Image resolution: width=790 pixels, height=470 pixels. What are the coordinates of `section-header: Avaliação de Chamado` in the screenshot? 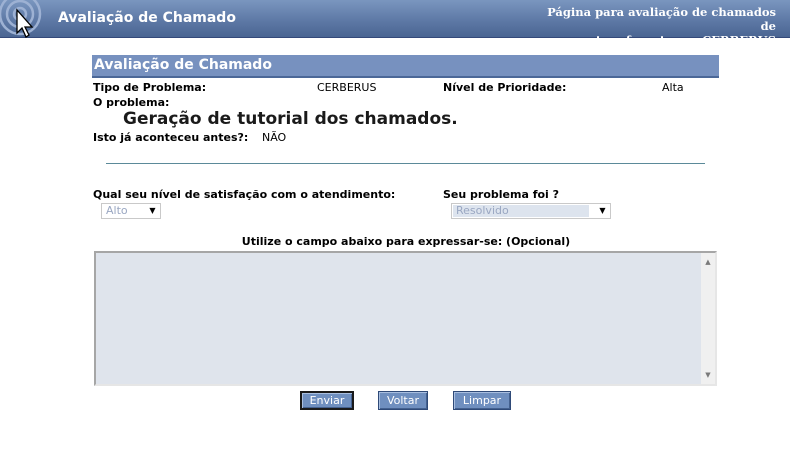 It's located at (405, 66).